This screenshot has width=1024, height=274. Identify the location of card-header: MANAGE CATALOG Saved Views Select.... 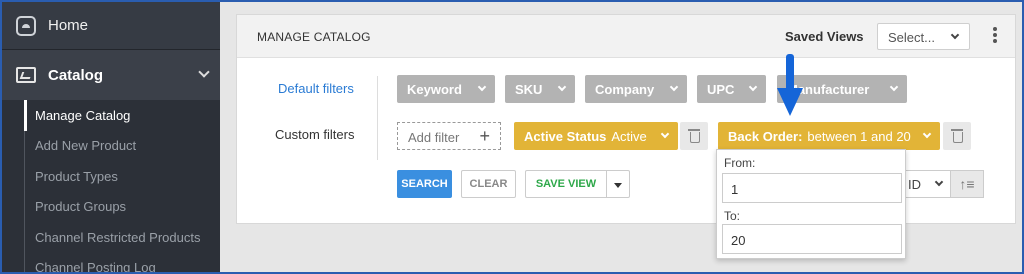
(626, 36).